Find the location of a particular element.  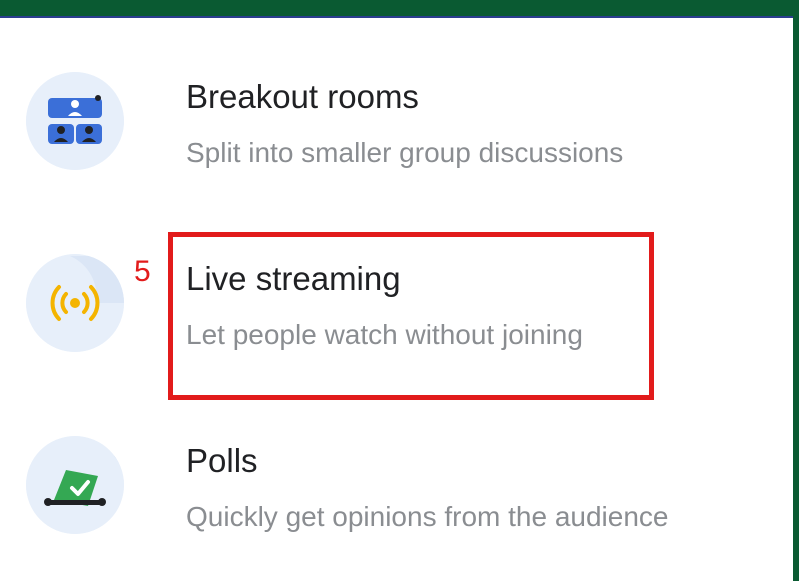

menu-item-subtitle: Split into smaller group discussions is located at coordinates (405, 152).